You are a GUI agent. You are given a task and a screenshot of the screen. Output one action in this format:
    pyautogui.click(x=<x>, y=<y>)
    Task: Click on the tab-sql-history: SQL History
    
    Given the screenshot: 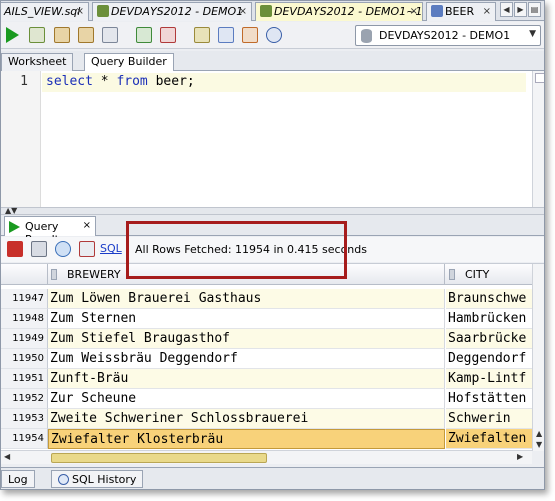 What is the action you would take?
    pyautogui.click(x=97, y=479)
    